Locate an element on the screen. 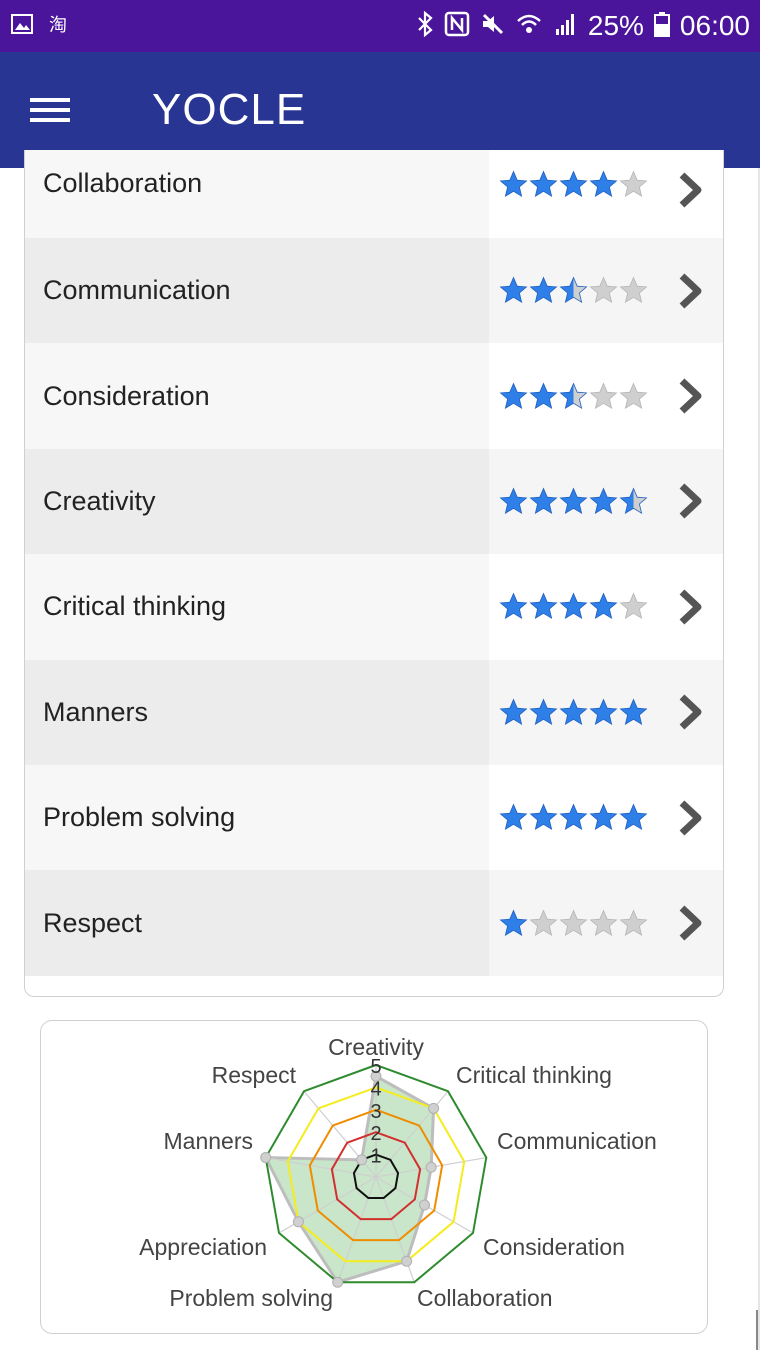 The image size is (760, 1350). scroll-thumb is located at coordinates (757, 1330).